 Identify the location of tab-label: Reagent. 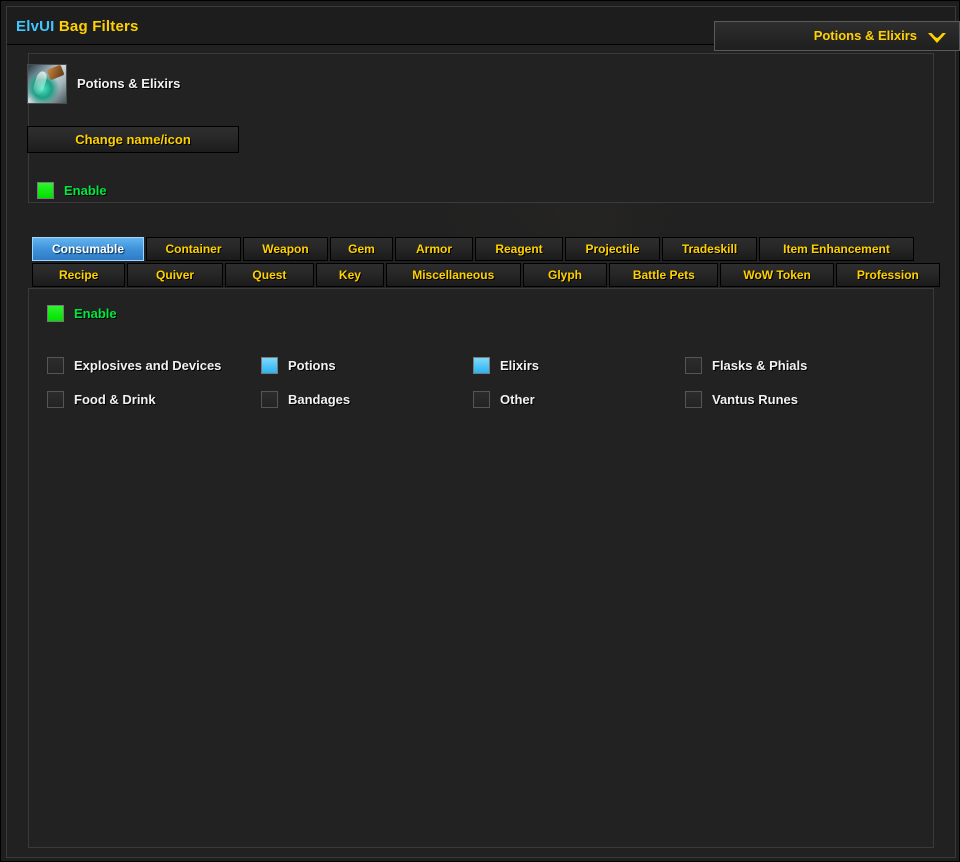
(519, 249).